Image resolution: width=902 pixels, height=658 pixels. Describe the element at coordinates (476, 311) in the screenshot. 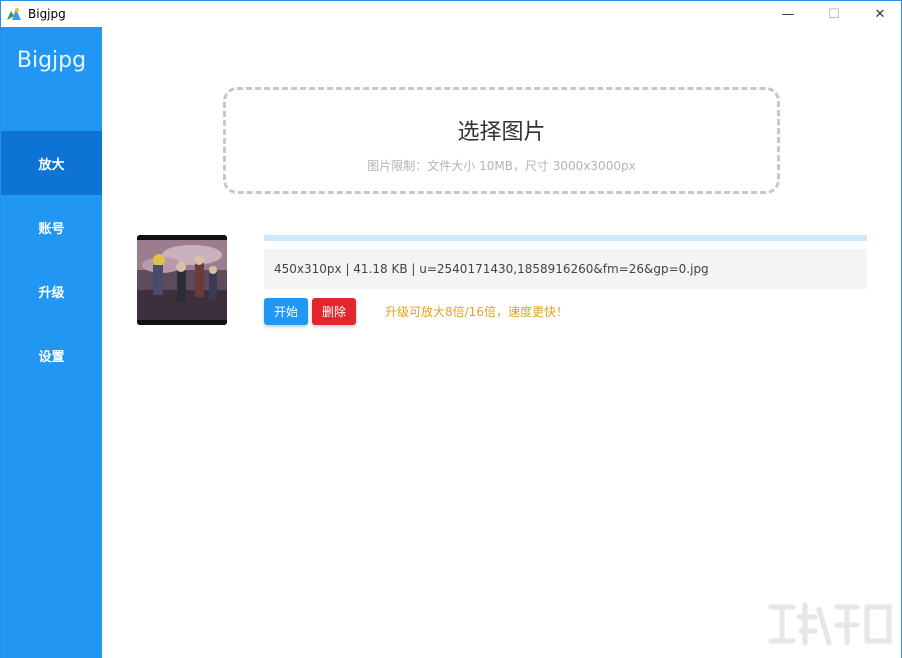

I see `upgrade-tip: 升级可放大8倍/16倍，速度更快！` at that location.